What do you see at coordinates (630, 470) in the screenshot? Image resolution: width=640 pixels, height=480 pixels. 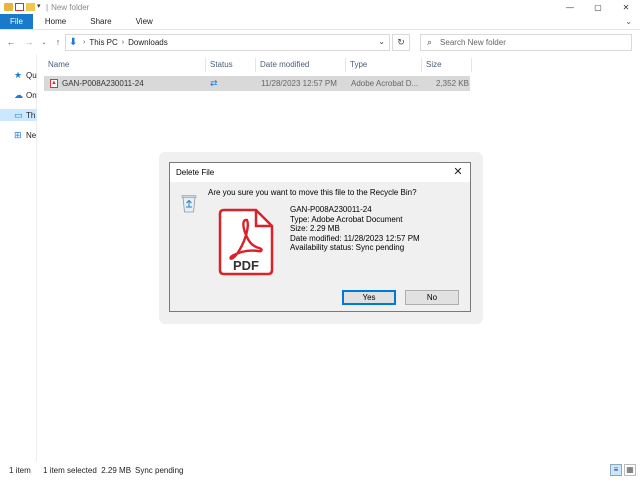 I see `large-icons-view-icon: ▦` at bounding box center [630, 470].